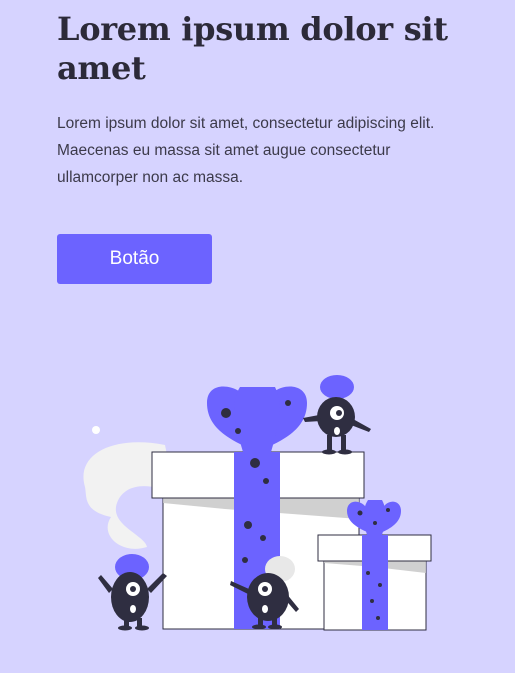  Describe the element at coordinates (252, 48) in the screenshot. I see `hero-title: Lorem ipsum dolor sit amet` at that location.